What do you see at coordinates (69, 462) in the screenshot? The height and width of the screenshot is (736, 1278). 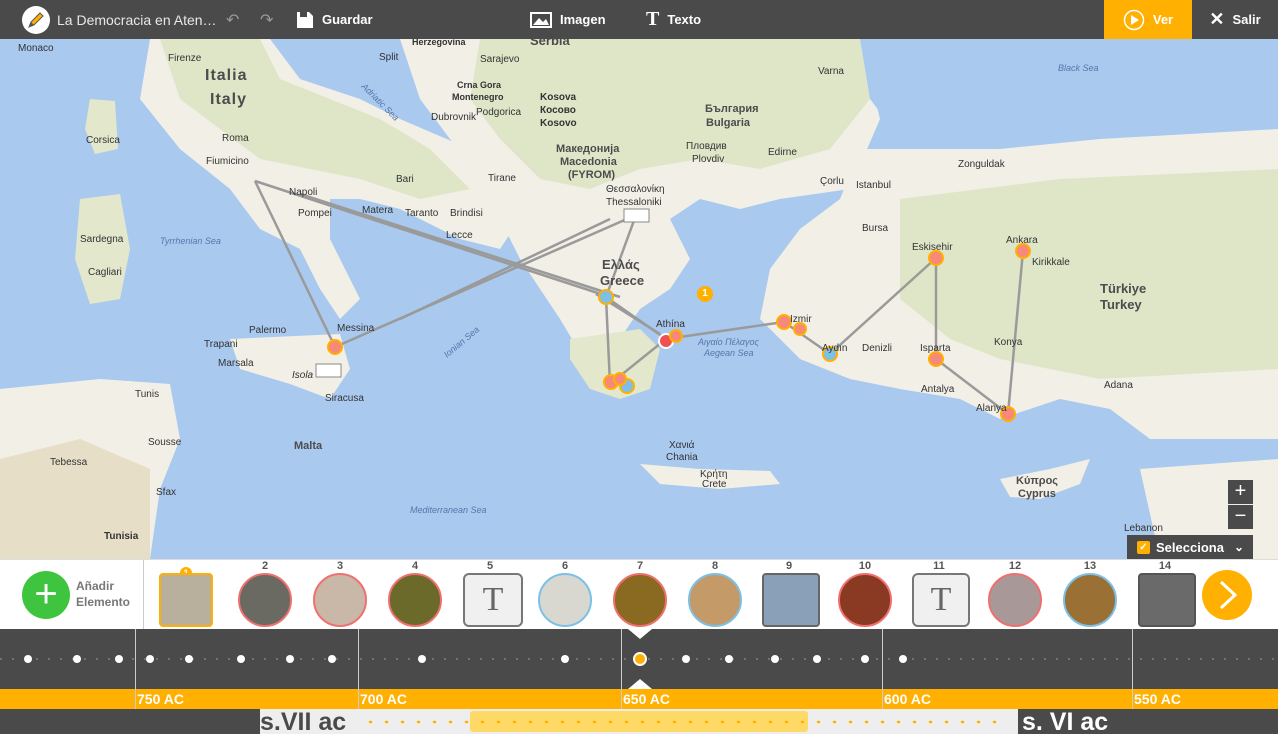 I see `map-city-tebessa: Tebessa` at bounding box center [69, 462].